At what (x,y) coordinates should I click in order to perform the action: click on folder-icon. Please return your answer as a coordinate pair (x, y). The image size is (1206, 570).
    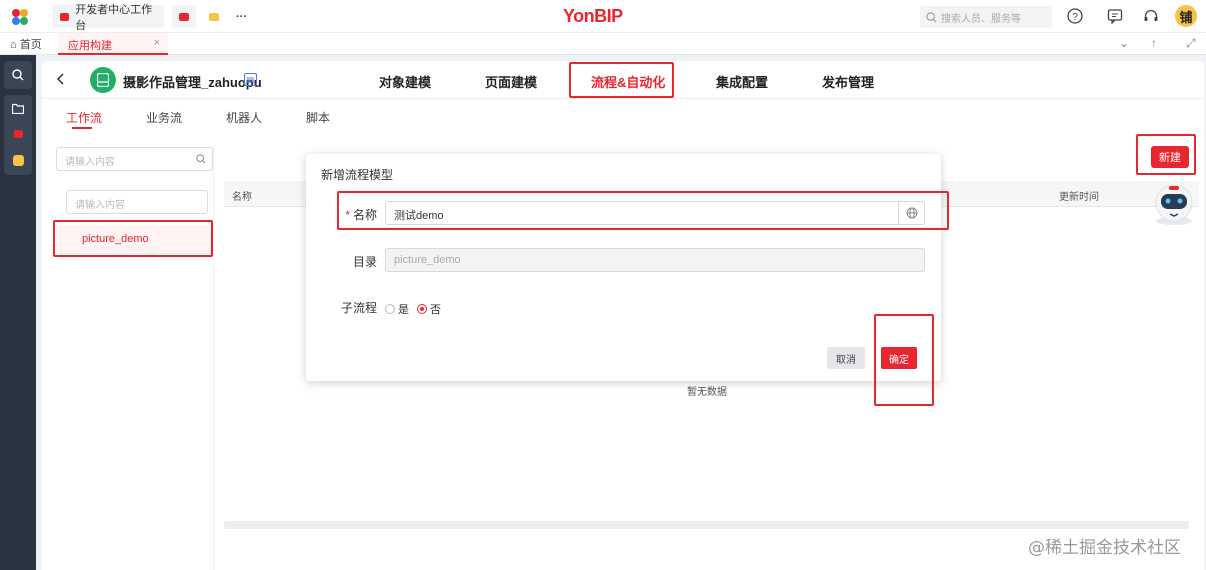
    Looking at the image, I should click on (18, 108).